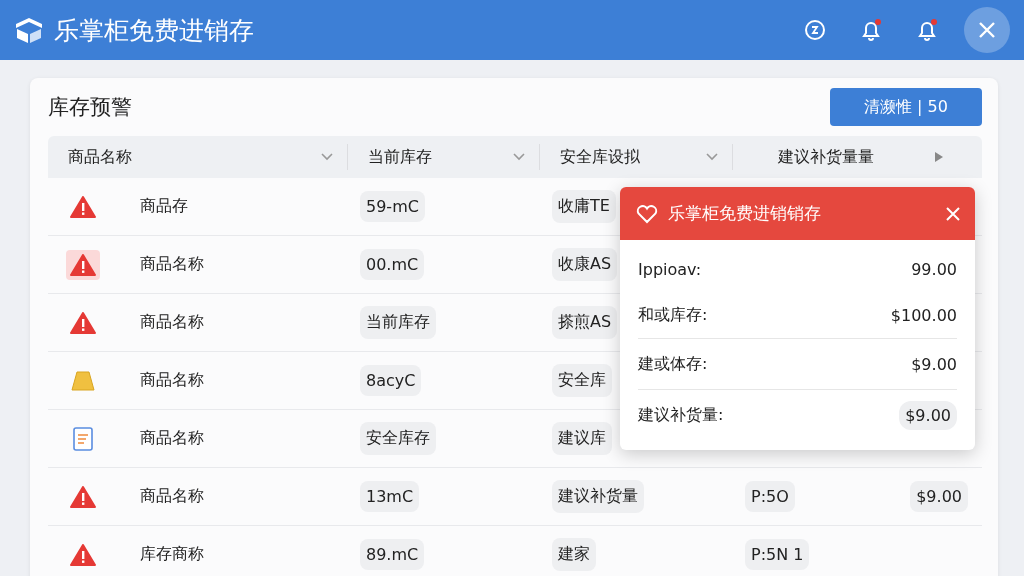  Describe the element at coordinates (582, 438) in the screenshot. I see `safety-stock-cell: 建议库` at that location.